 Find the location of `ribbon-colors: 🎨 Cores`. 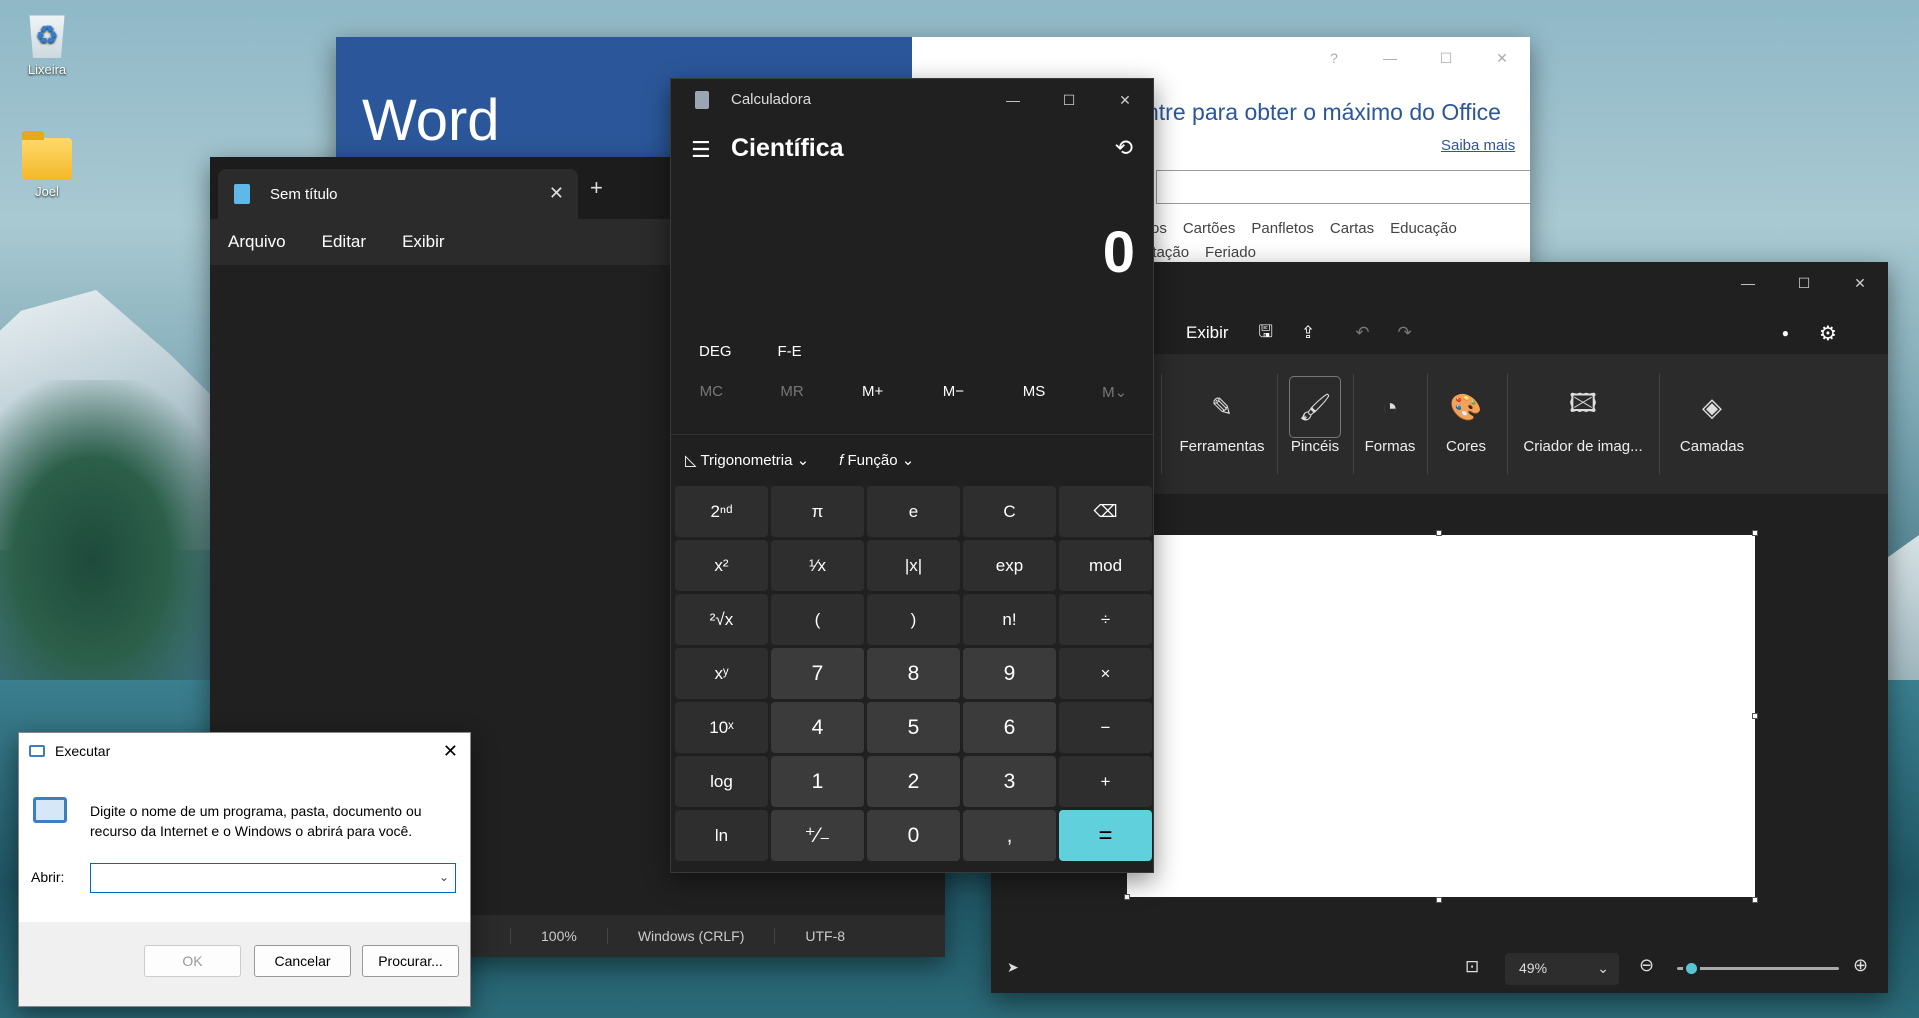

ribbon-colors: 🎨 Cores is located at coordinates (1466, 416).